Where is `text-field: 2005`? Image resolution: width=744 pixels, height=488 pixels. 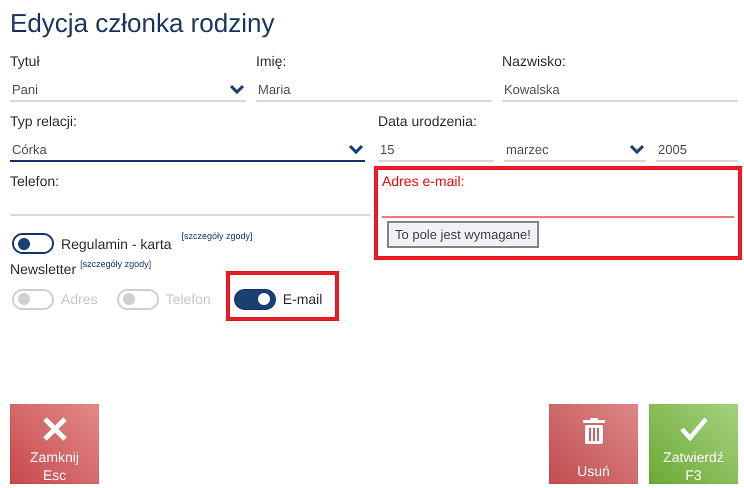
text-field: 2005 is located at coordinates (697, 150).